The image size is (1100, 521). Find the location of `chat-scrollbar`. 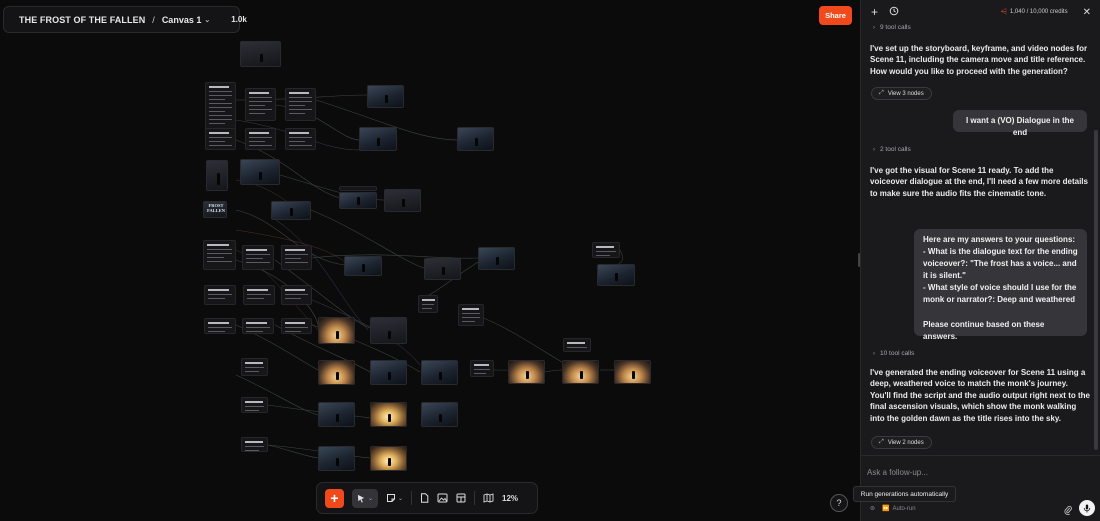

chat-scrollbar is located at coordinates (1096, 290).